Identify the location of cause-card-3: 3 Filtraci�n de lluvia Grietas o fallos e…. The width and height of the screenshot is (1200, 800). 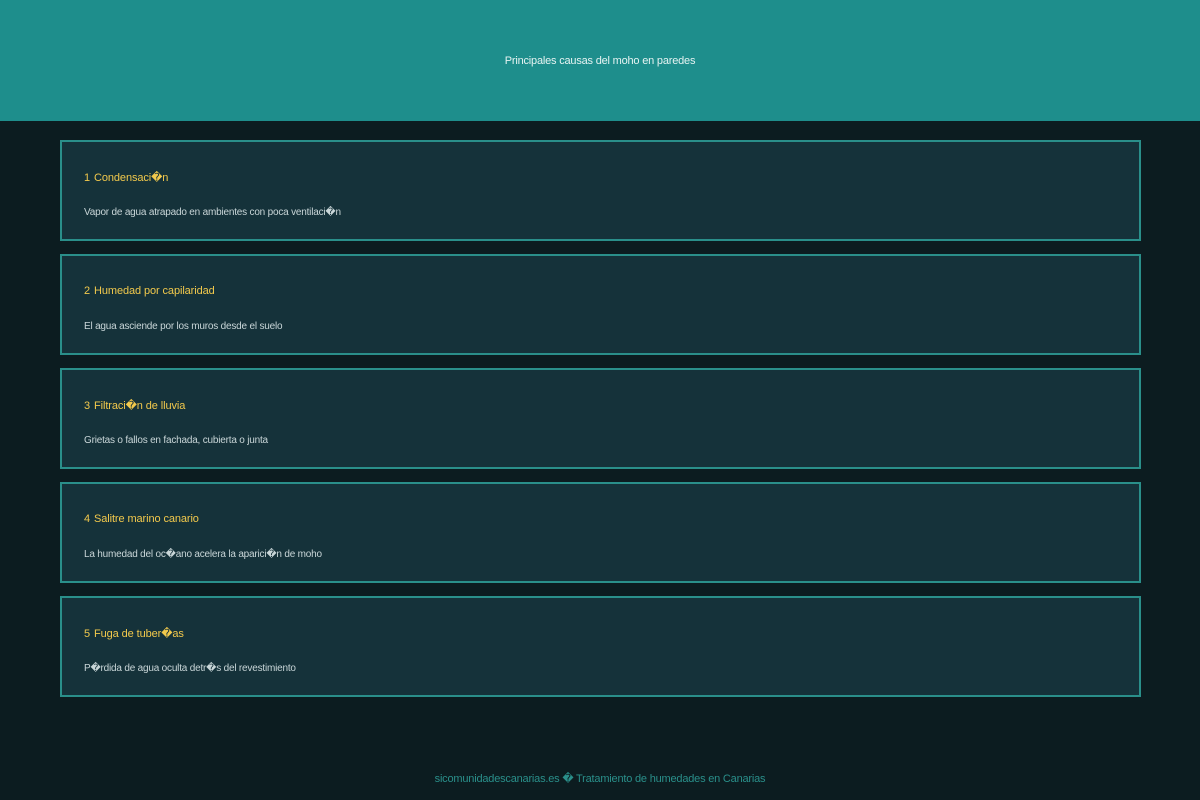
(600, 418).